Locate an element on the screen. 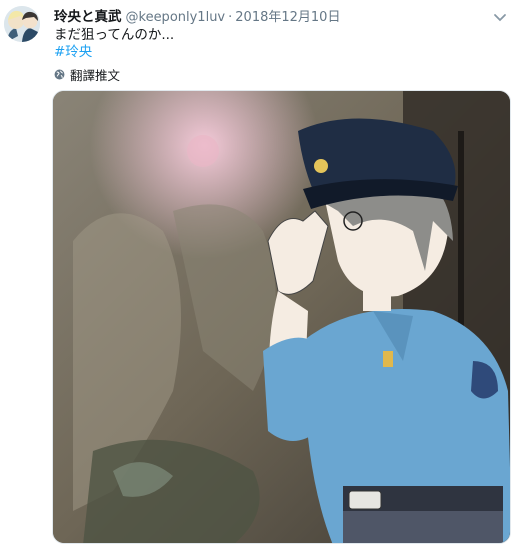  tweet-header: 玲央と真武 @keeponly1luv · 2018年12月10日 is located at coordinates (271, 15).